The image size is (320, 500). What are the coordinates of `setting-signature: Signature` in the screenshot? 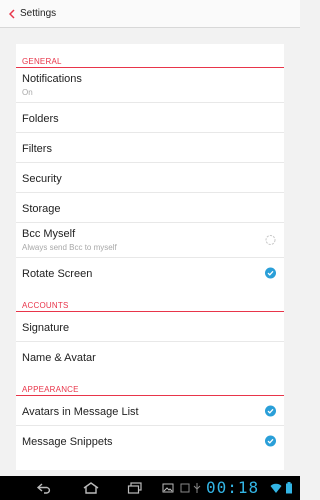 It's located at (150, 327).